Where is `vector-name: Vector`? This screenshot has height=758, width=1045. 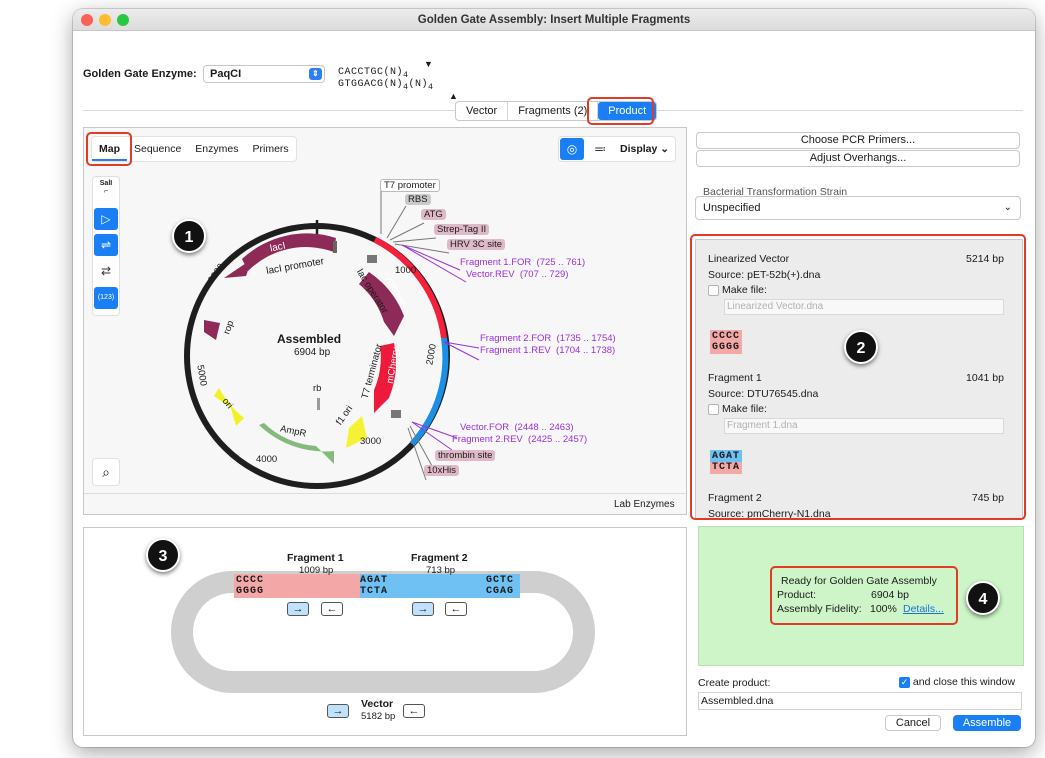
vector-name: Vector is located at coordinates (377, 704).